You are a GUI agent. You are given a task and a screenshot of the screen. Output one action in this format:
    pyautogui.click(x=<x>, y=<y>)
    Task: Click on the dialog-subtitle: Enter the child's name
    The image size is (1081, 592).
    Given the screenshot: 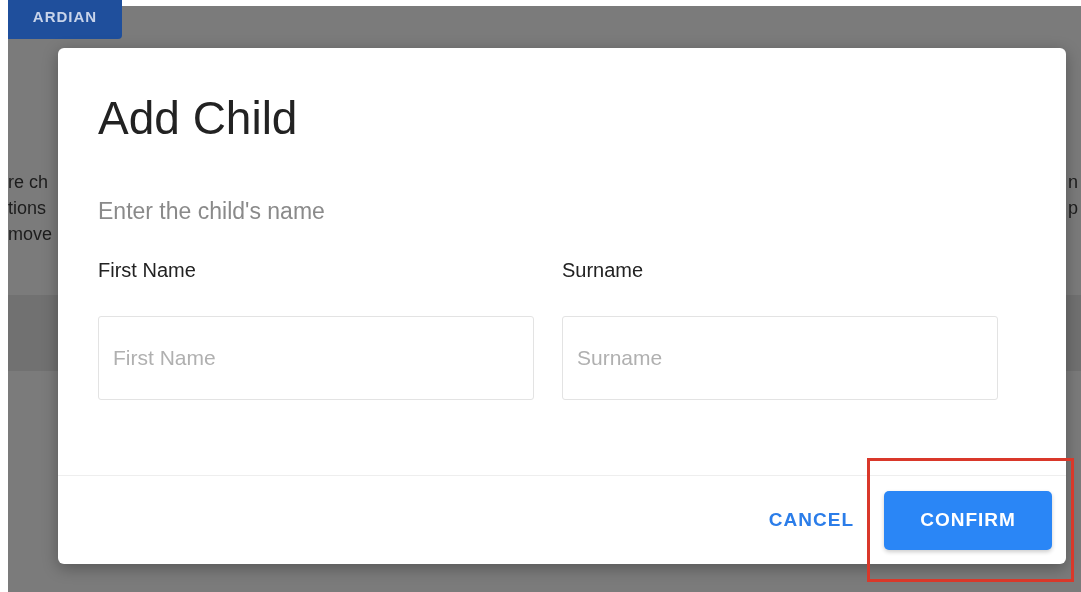 What is the action you would take?
    pyautogui.click(x=212, y=211)
    